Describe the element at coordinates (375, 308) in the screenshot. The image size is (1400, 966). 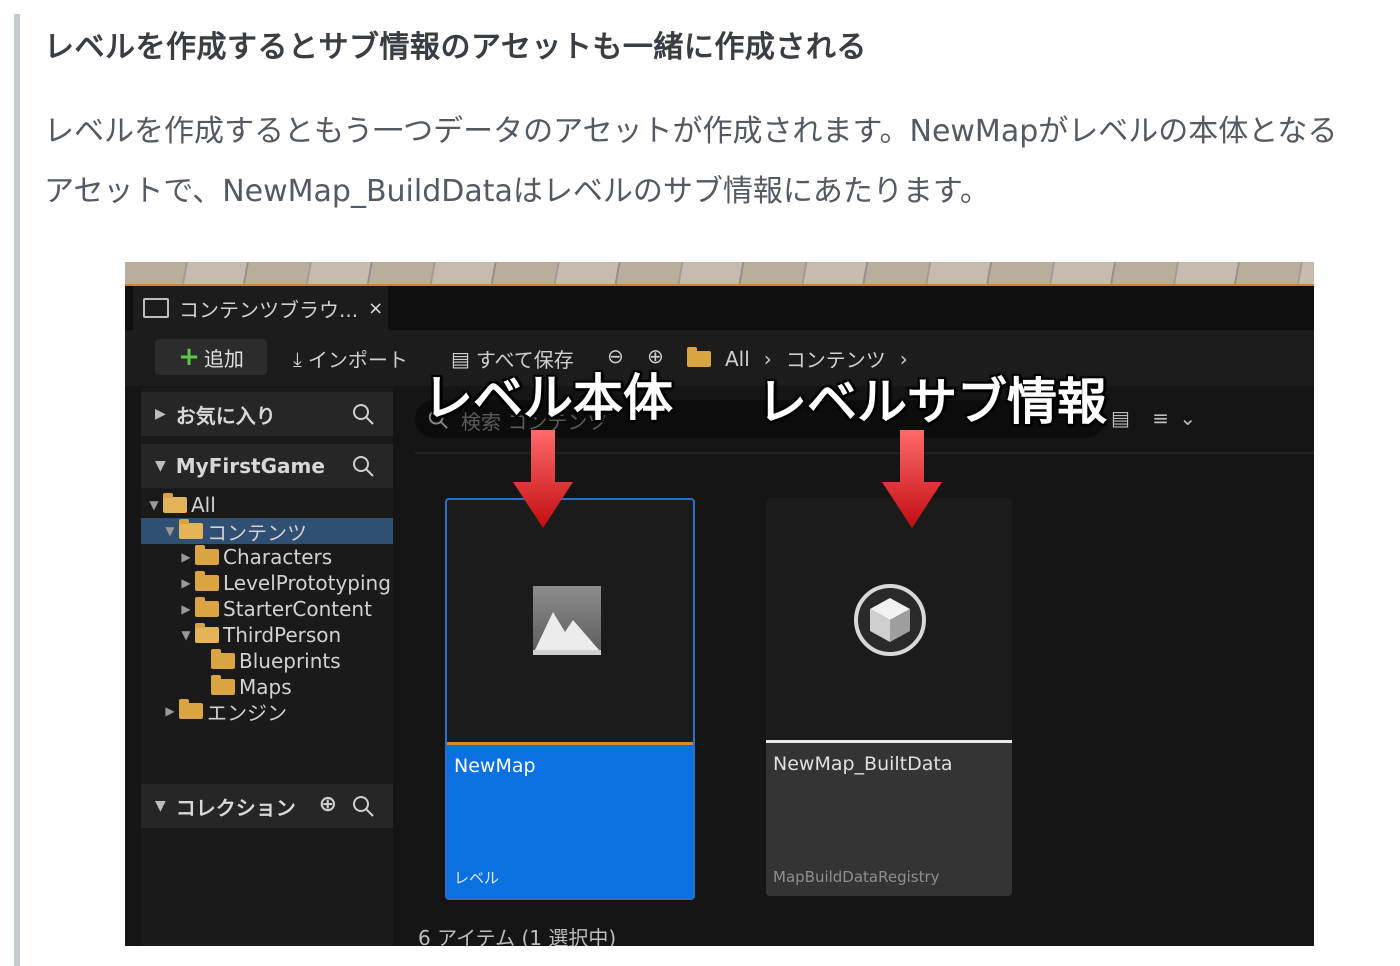
I see `close-icon: ×` at that location.